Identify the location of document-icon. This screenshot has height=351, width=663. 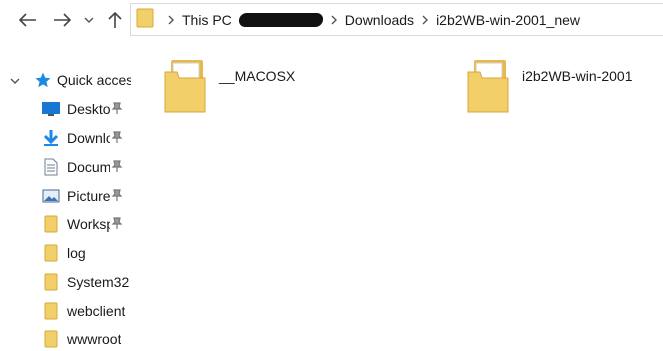
(51, 167).